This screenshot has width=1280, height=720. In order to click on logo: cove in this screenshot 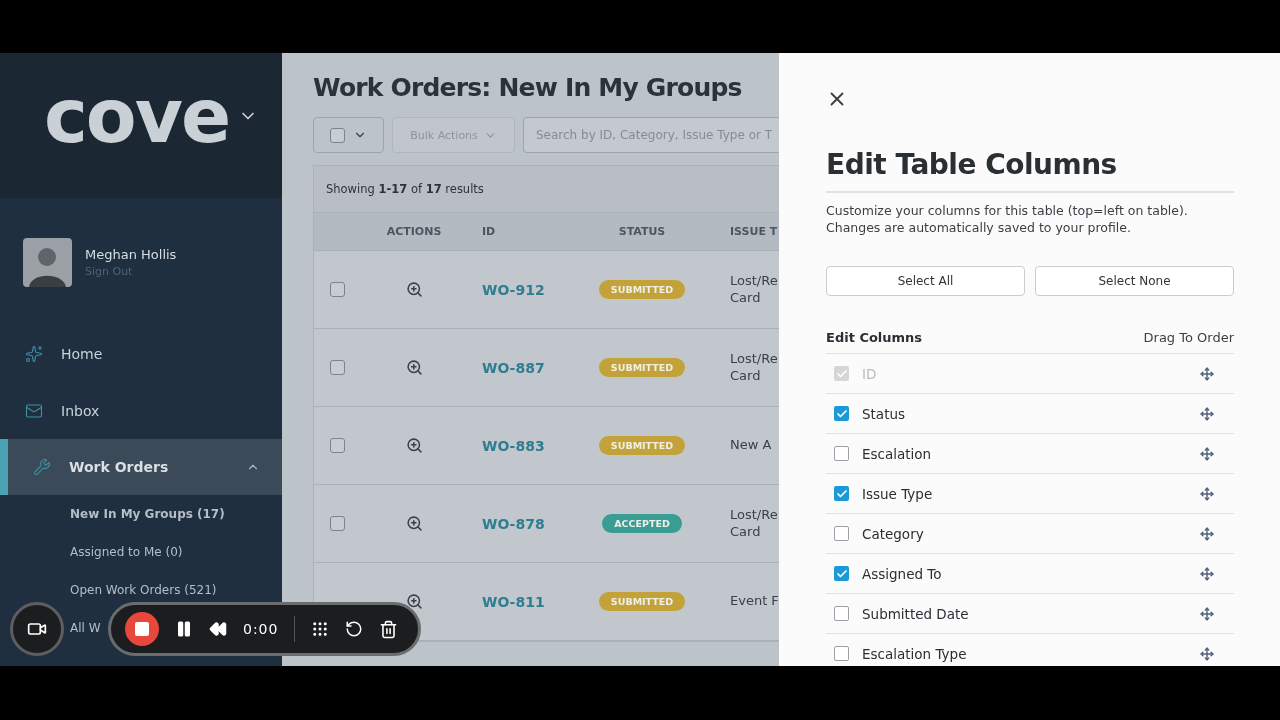, I will do `click(137, 115)`.